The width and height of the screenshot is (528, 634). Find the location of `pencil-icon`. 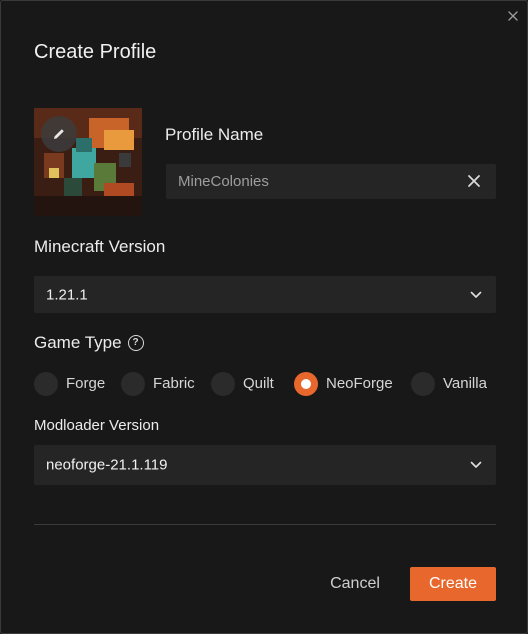

pencil-icon is located at coordinates (59, 134).